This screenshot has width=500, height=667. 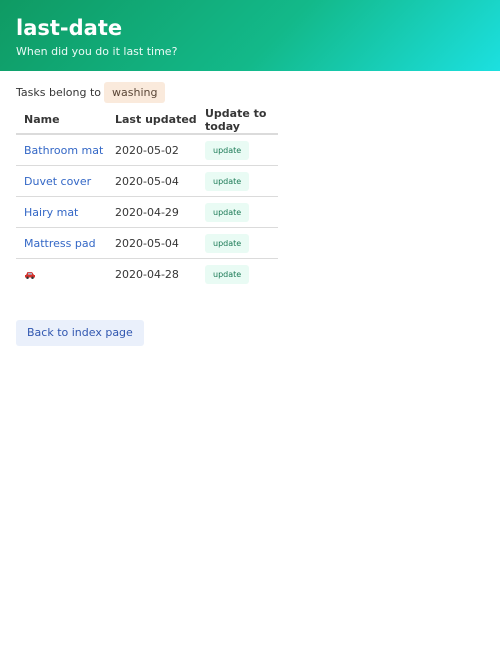 What do you see at coordinates (57, 181) in the screenshot?
I see `task-link-duvet-cover: Duvet cover` at bounding box center [57, 181].